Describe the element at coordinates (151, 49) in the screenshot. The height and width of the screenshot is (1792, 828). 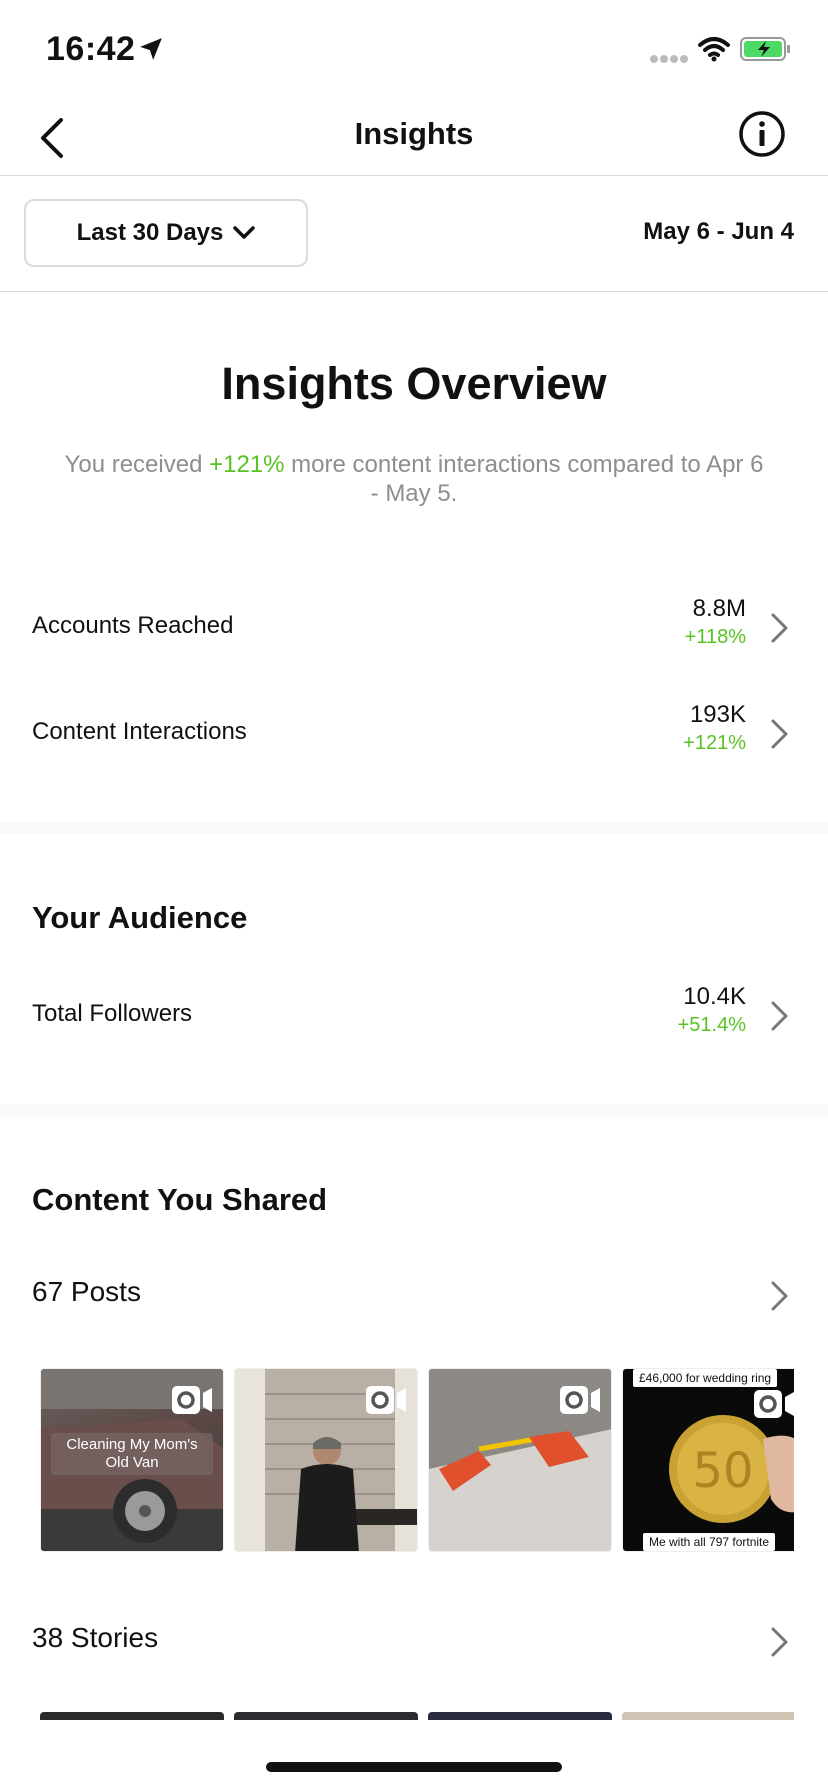
I see `location-arrow-icon` at that location.